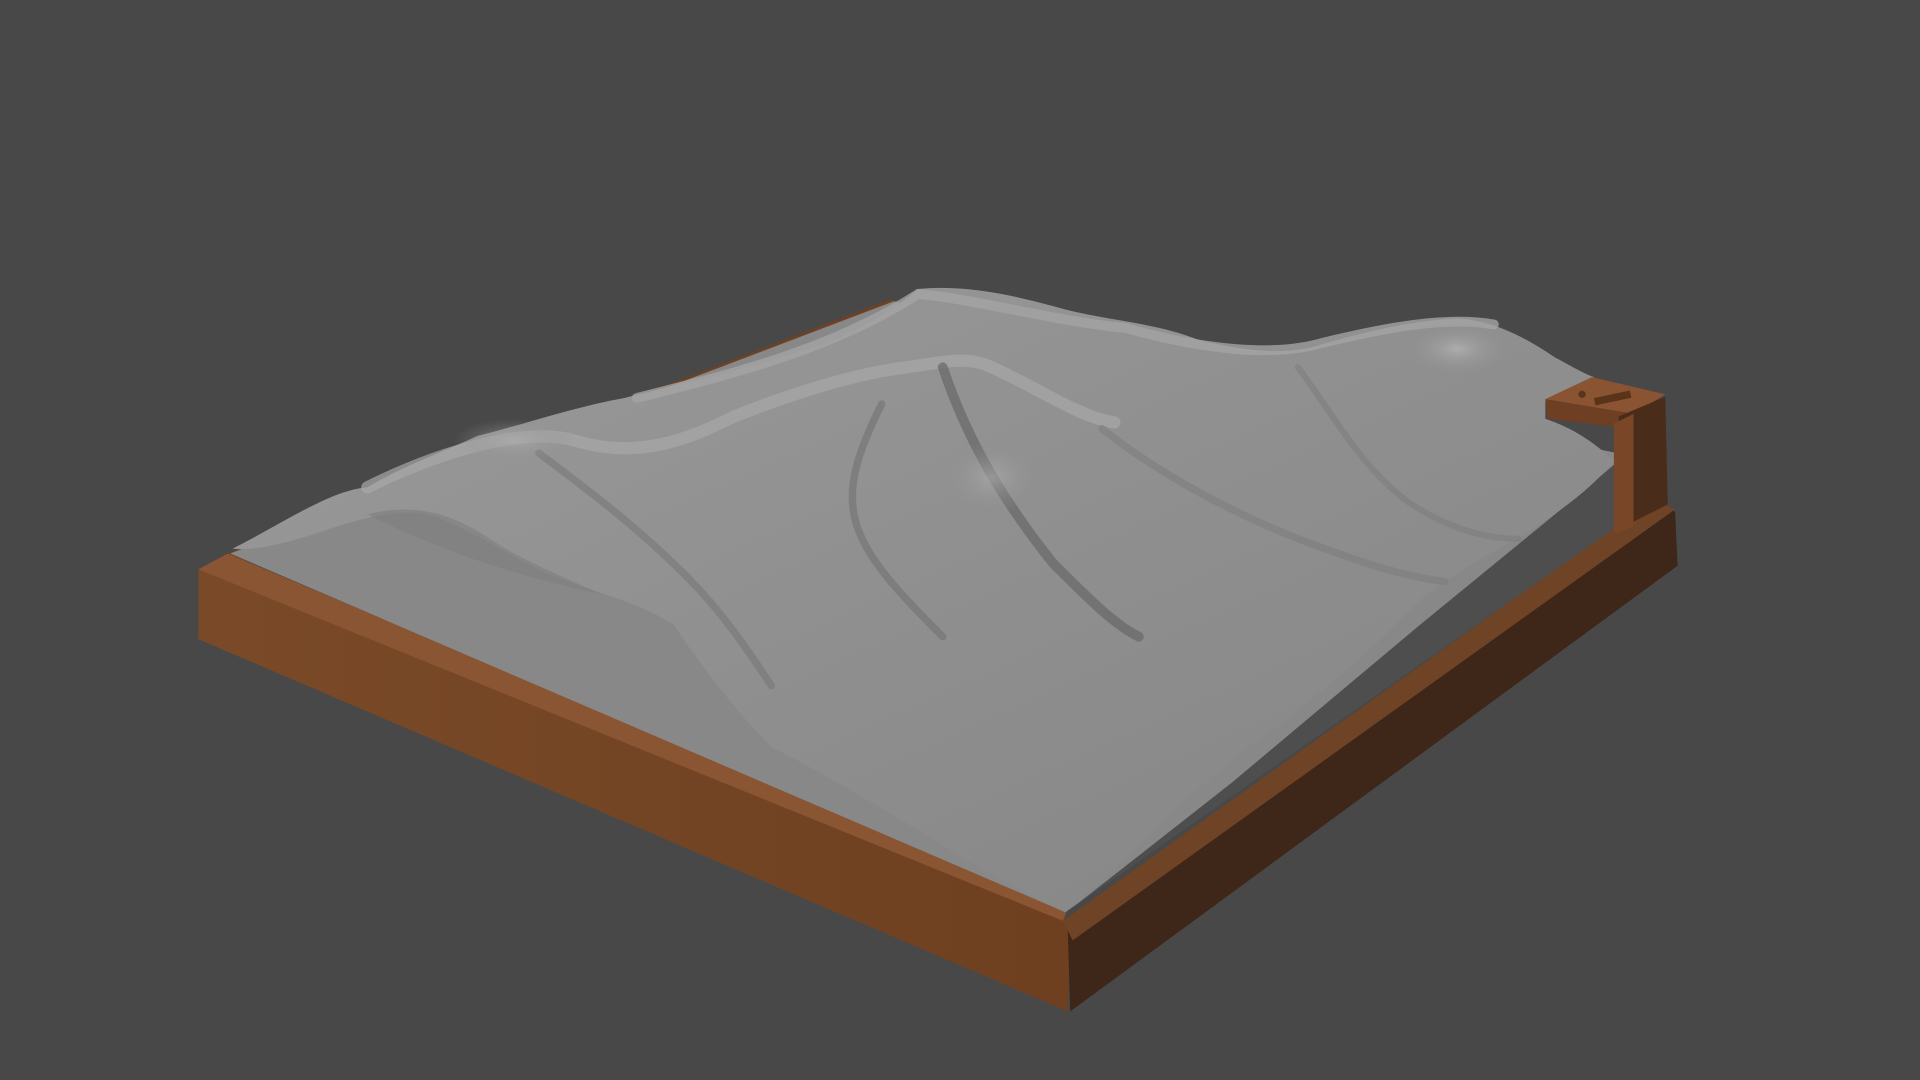 The height and width of the screenshot is (1080, 1920). What do you see at coordinates (1623, 473) in the screenshot?
I see `label-tab-post-front` at bounding box center [1623, 473].